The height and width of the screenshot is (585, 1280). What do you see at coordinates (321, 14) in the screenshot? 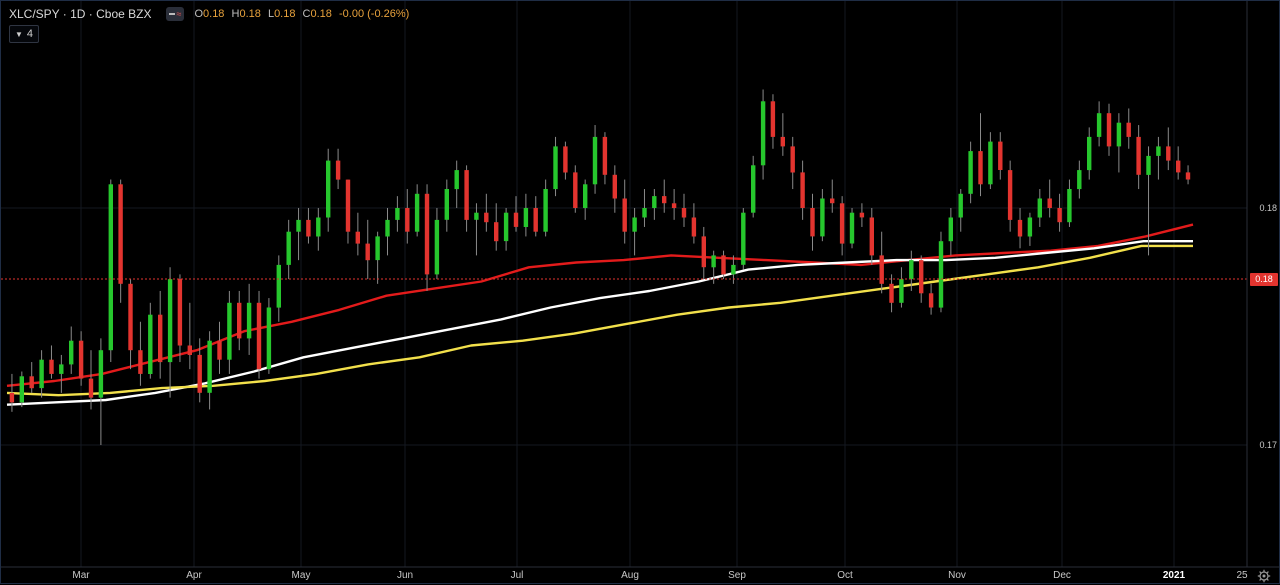
I see `close-value: 0.18` at bounding box center [321, 14].